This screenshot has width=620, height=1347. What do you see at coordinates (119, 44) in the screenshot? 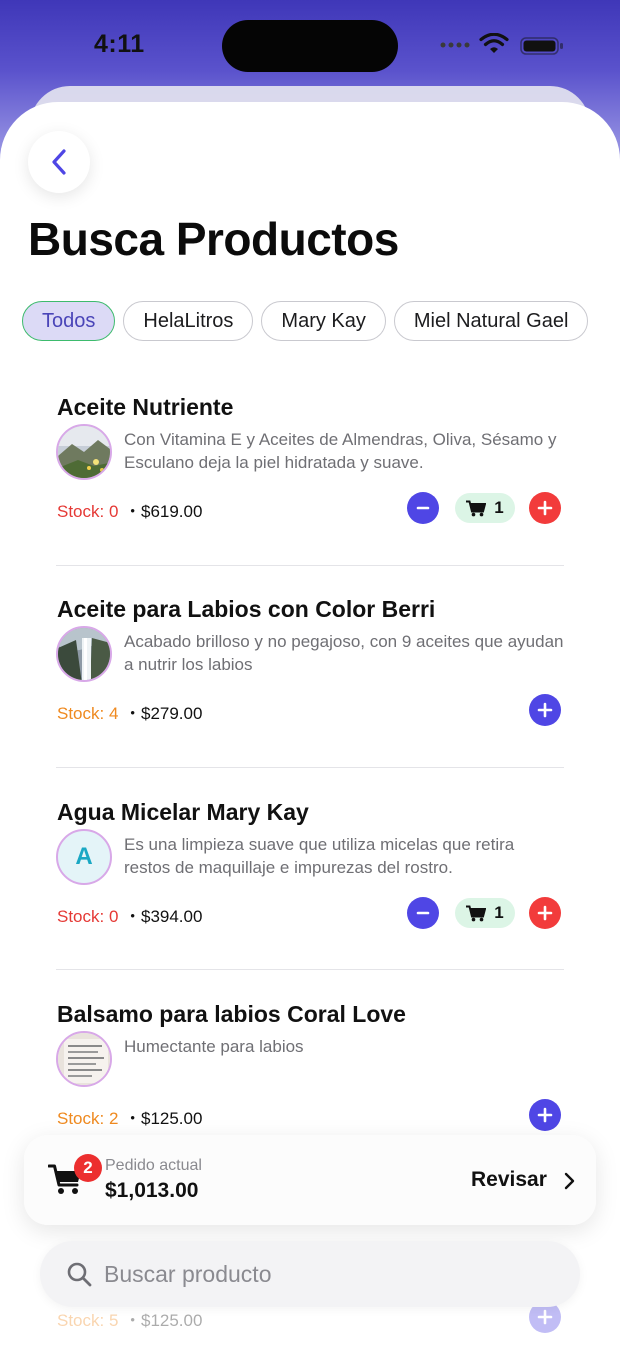
I see `status-time: 4:11` at bounding box center [119, 44].